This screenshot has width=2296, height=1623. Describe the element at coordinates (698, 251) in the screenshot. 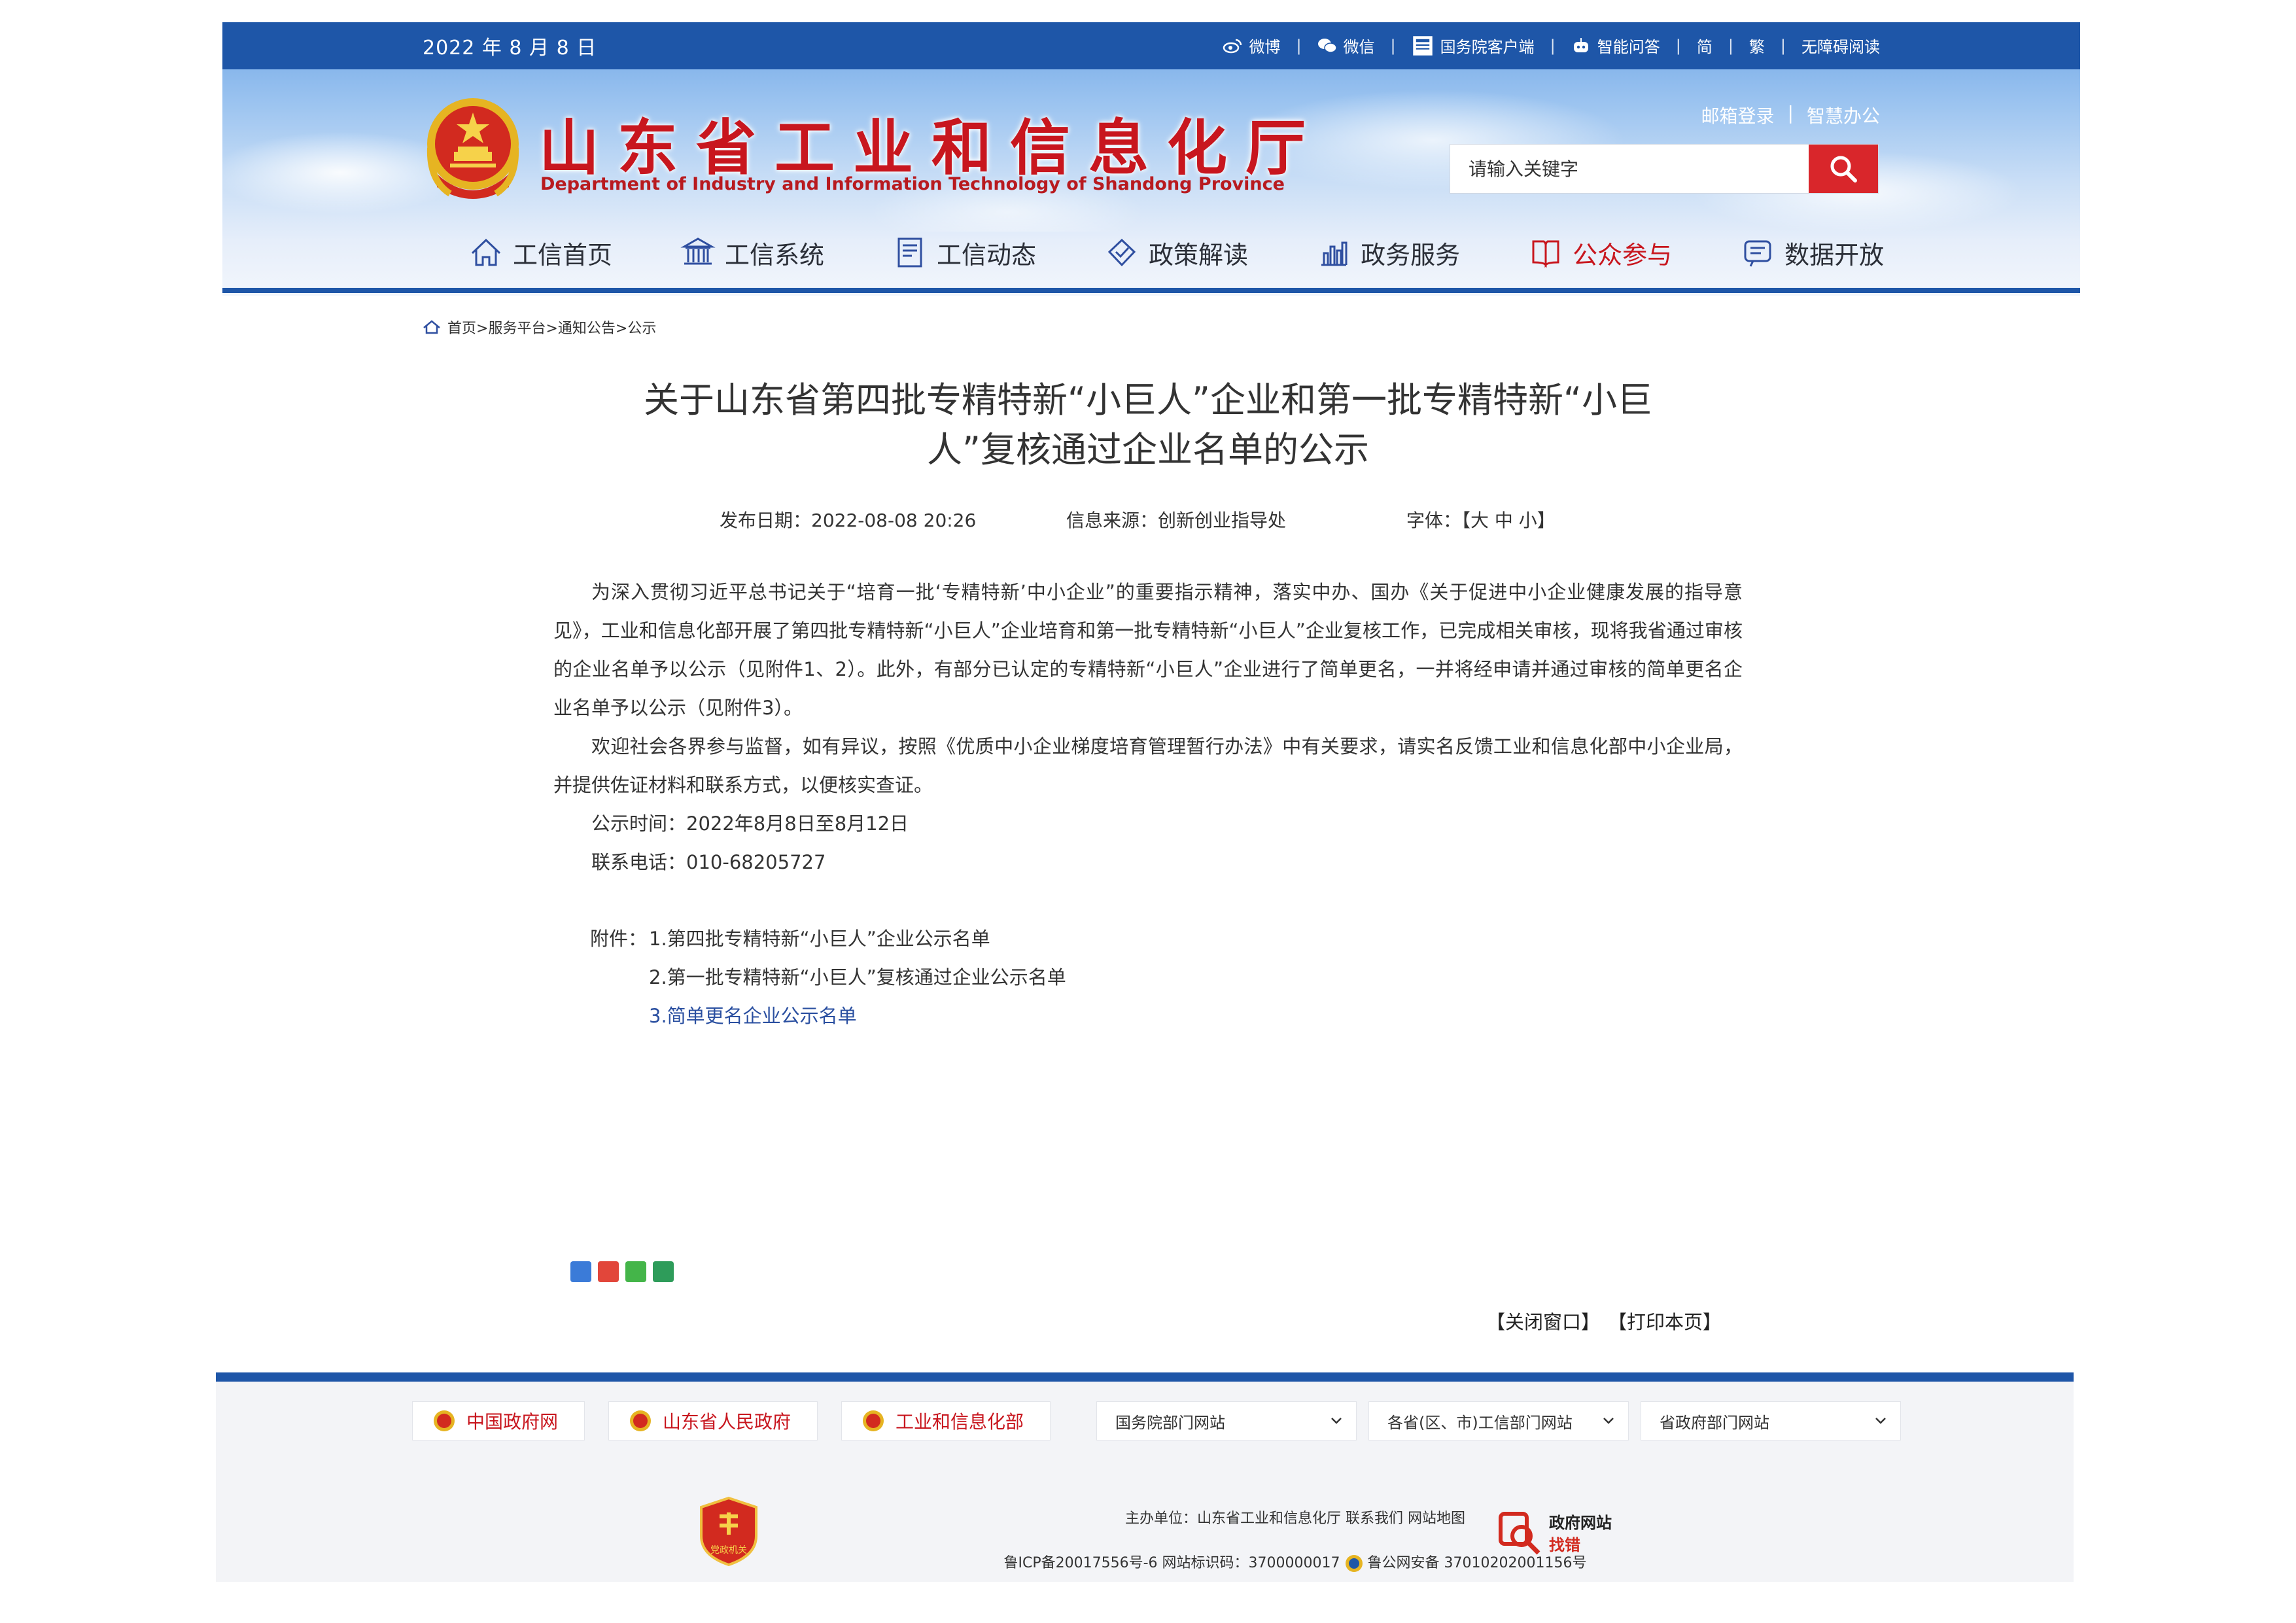

I see `building-icon` at that location.